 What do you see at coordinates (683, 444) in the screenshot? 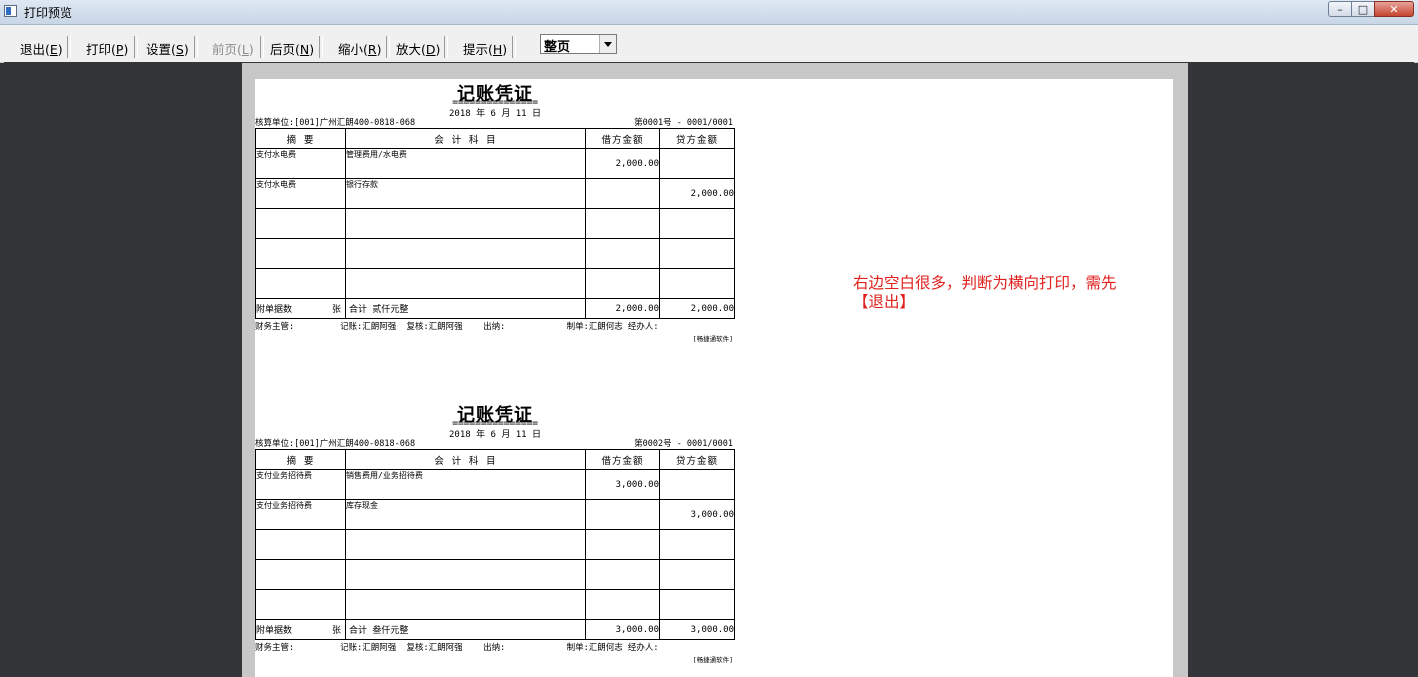
I see `voucher-number: 第0002号 - 0001/0001` at bounding box center [683, 444].